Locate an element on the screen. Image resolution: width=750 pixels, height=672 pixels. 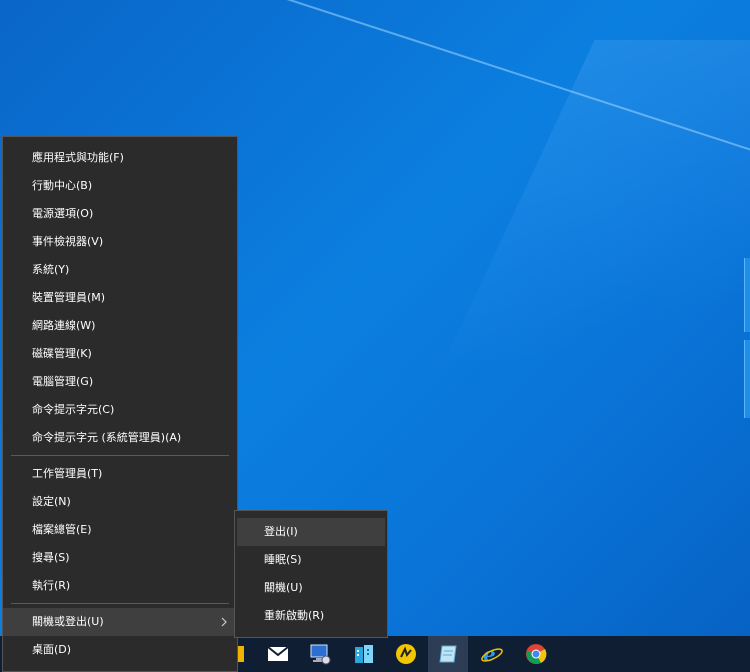
menu-item-disk-management: 磁碟管理(K) is located at coordinates (120, 354).